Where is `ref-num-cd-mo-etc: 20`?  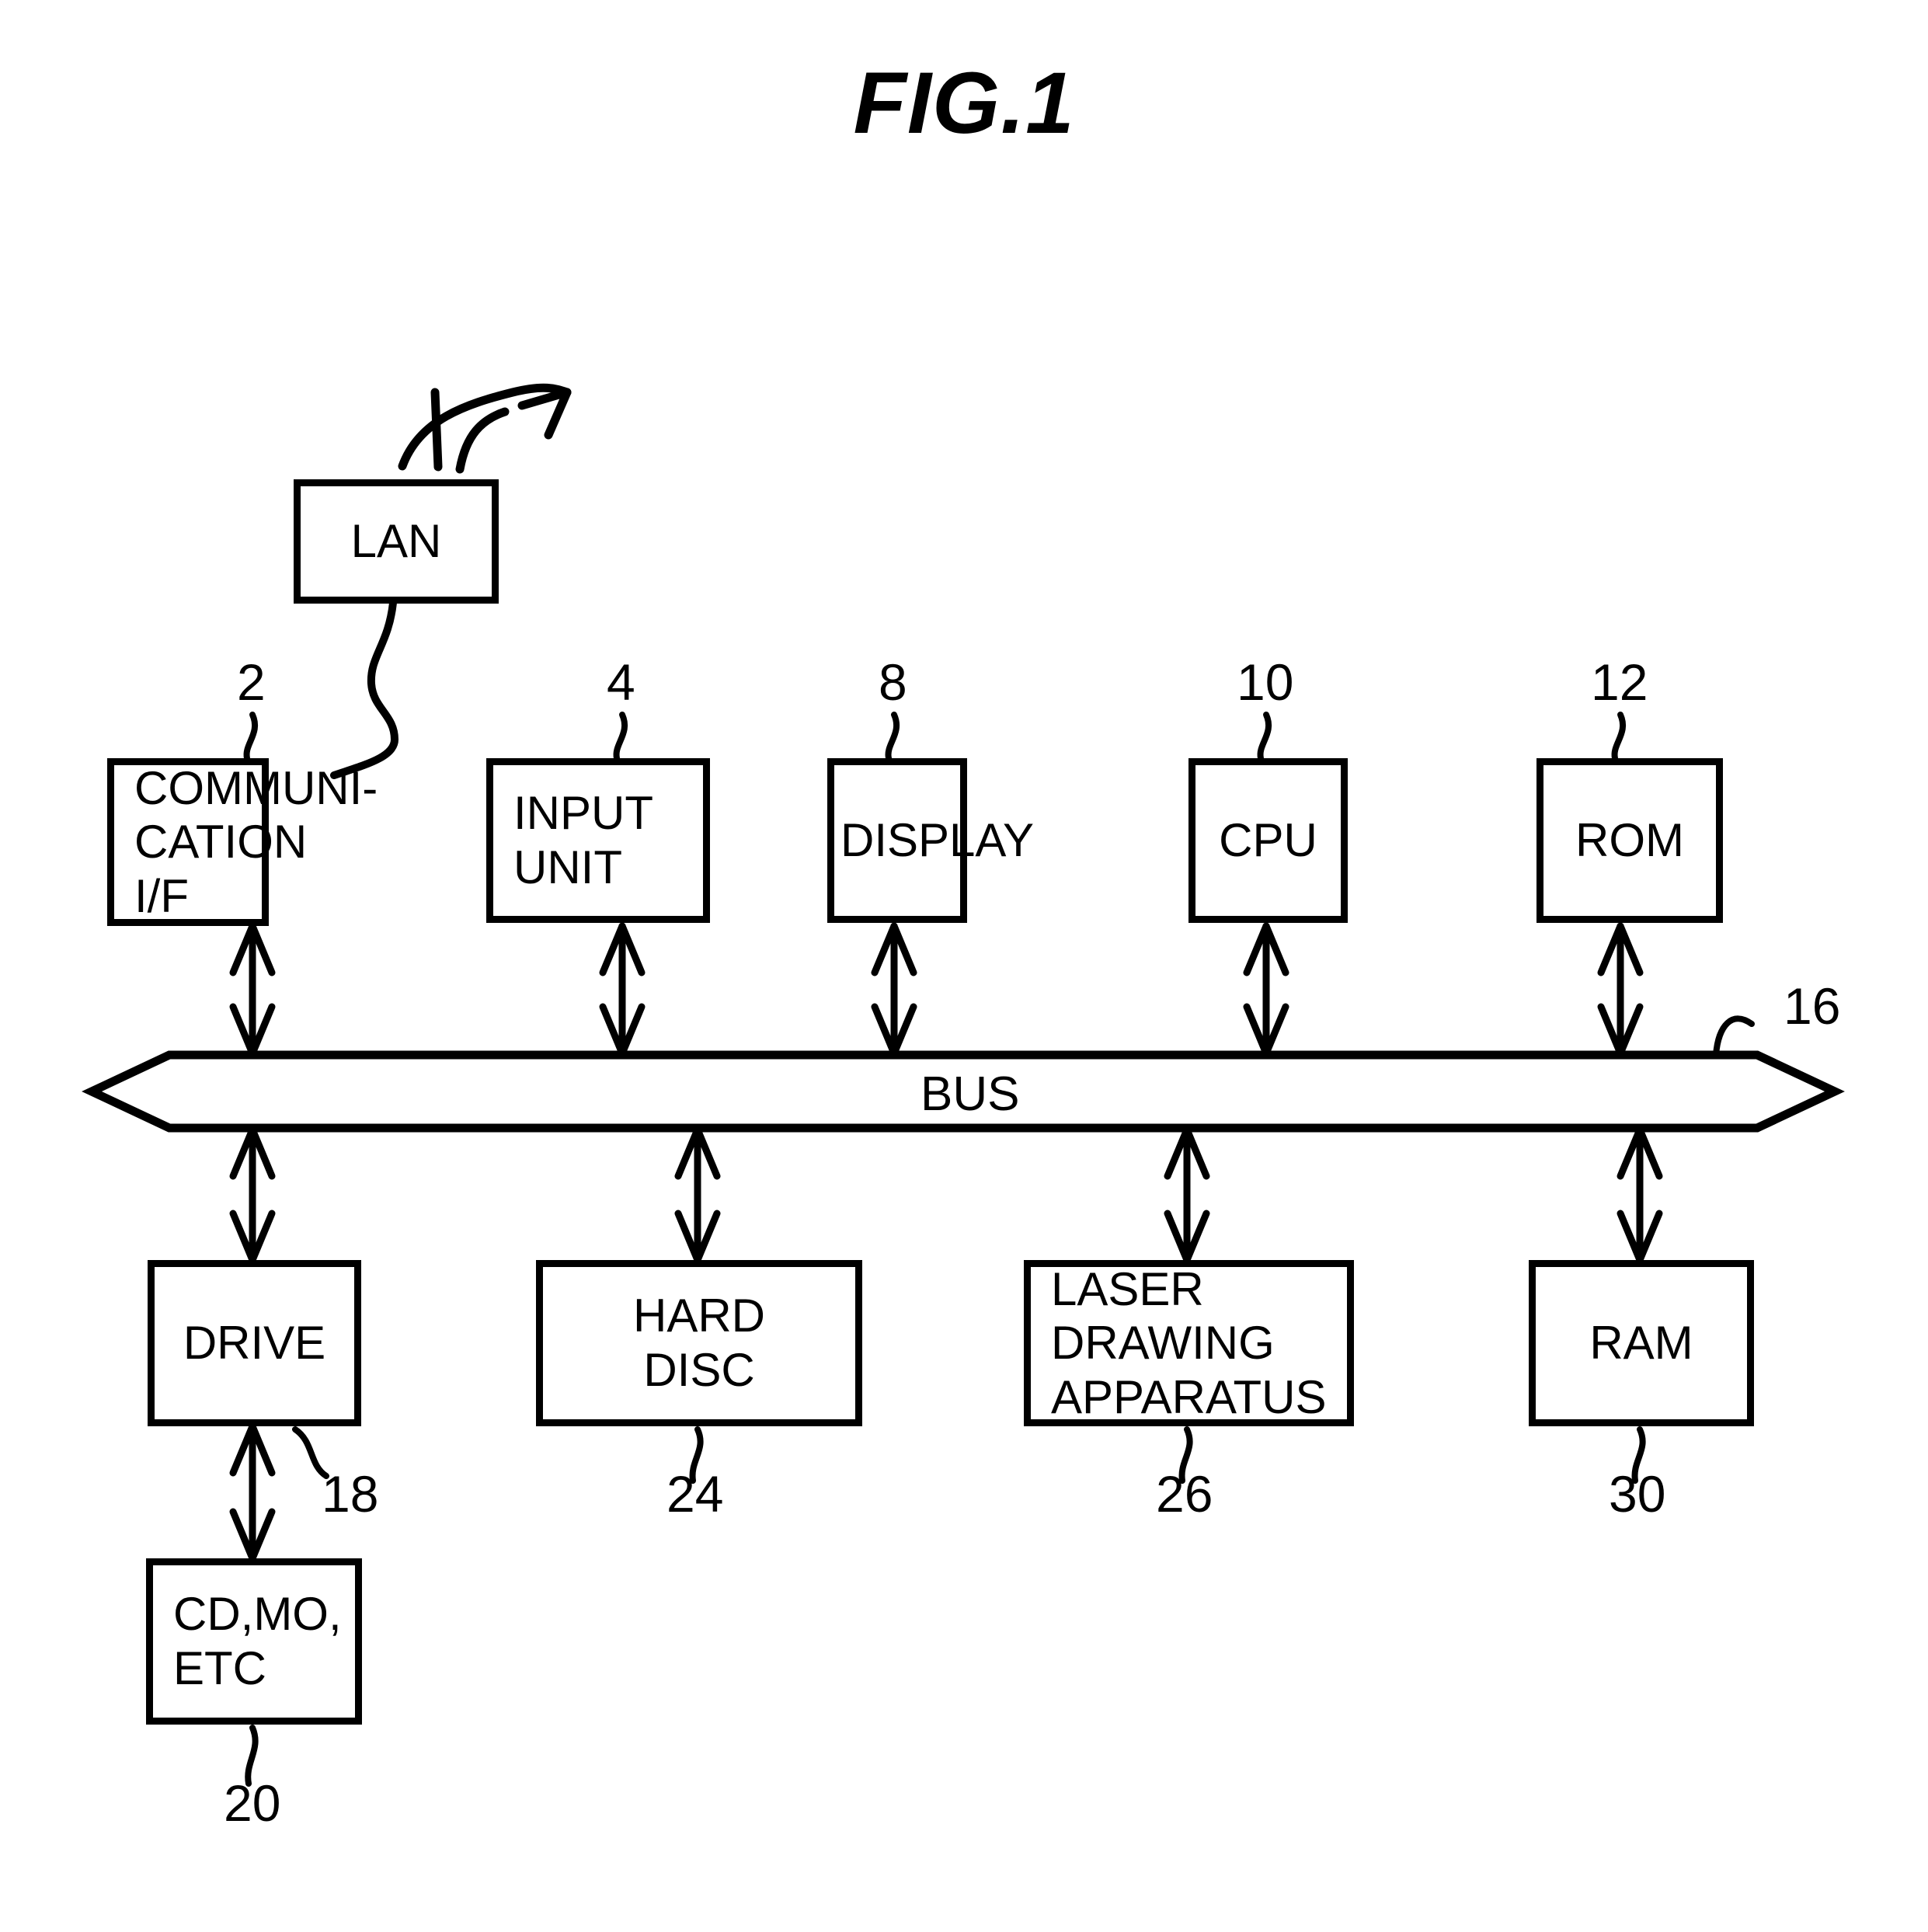 ref-num-cd-mo-etc: 20 is located at coordinates (252, 1803).